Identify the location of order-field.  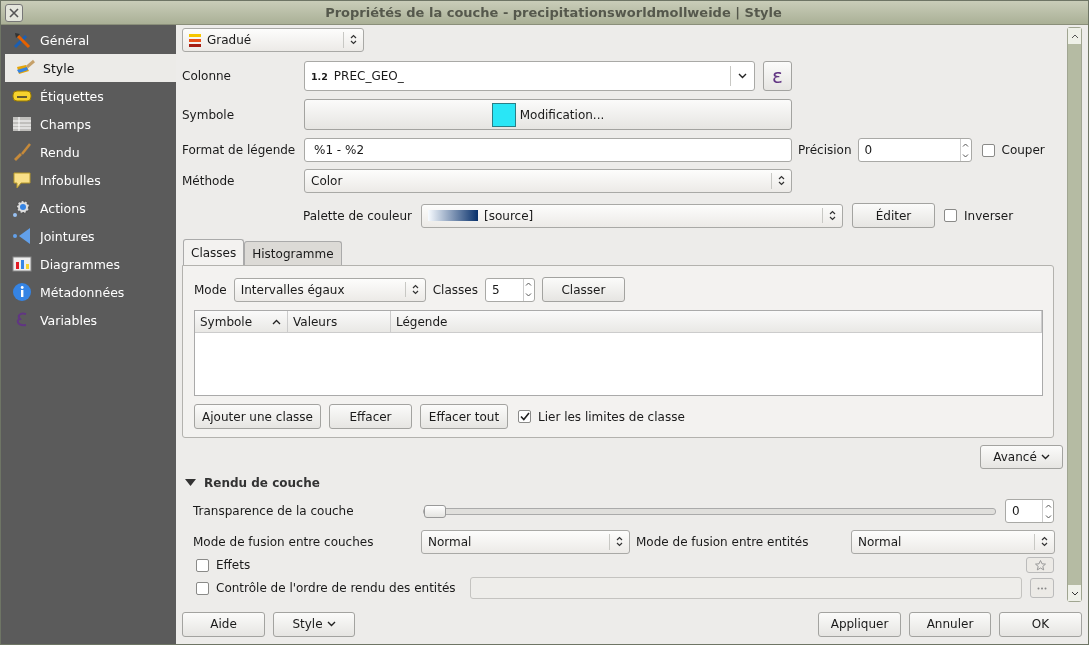
(745, 588).